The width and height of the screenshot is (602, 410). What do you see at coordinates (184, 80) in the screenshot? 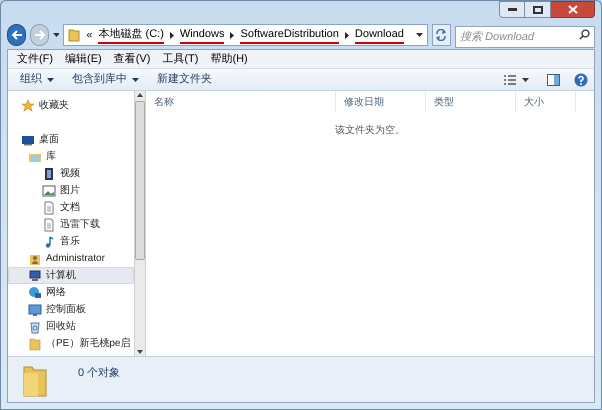
I see `toolbar-button: 新建文件夹` at bounding box center [184, 80].